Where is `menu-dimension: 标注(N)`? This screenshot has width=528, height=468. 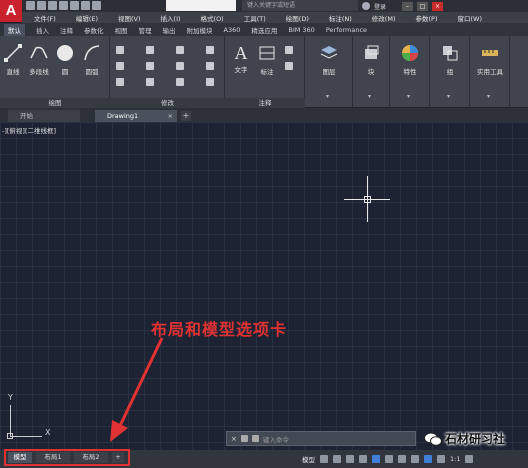
menu-dimension: 标注(N) is located at coordinates (340, 18).